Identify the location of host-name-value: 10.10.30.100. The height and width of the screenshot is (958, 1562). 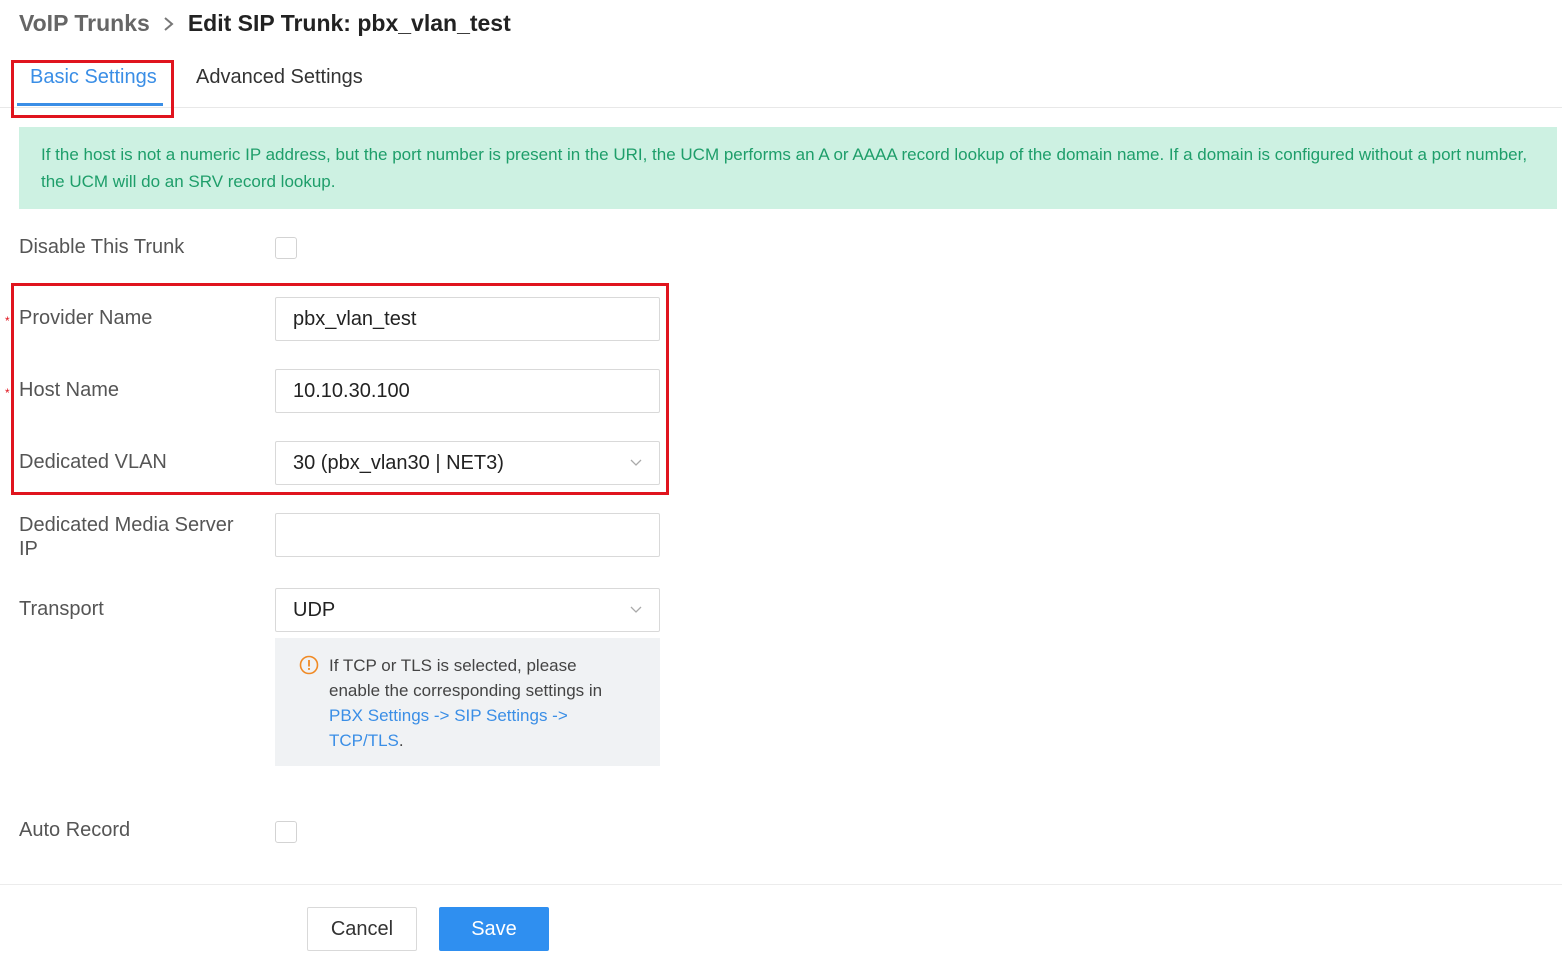
(351, 390).